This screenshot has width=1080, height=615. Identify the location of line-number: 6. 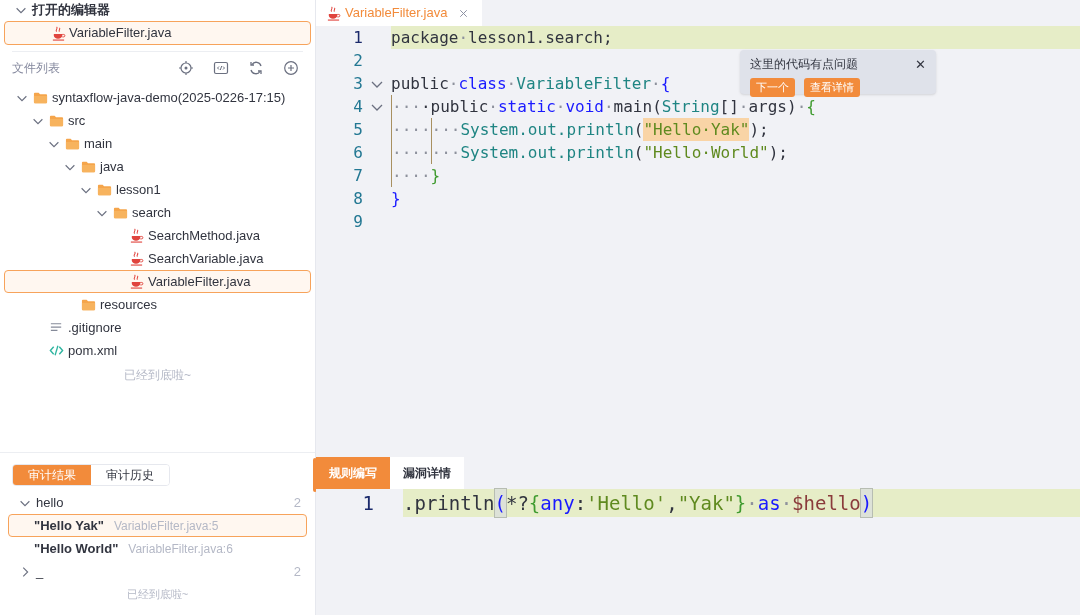
(357, 152).